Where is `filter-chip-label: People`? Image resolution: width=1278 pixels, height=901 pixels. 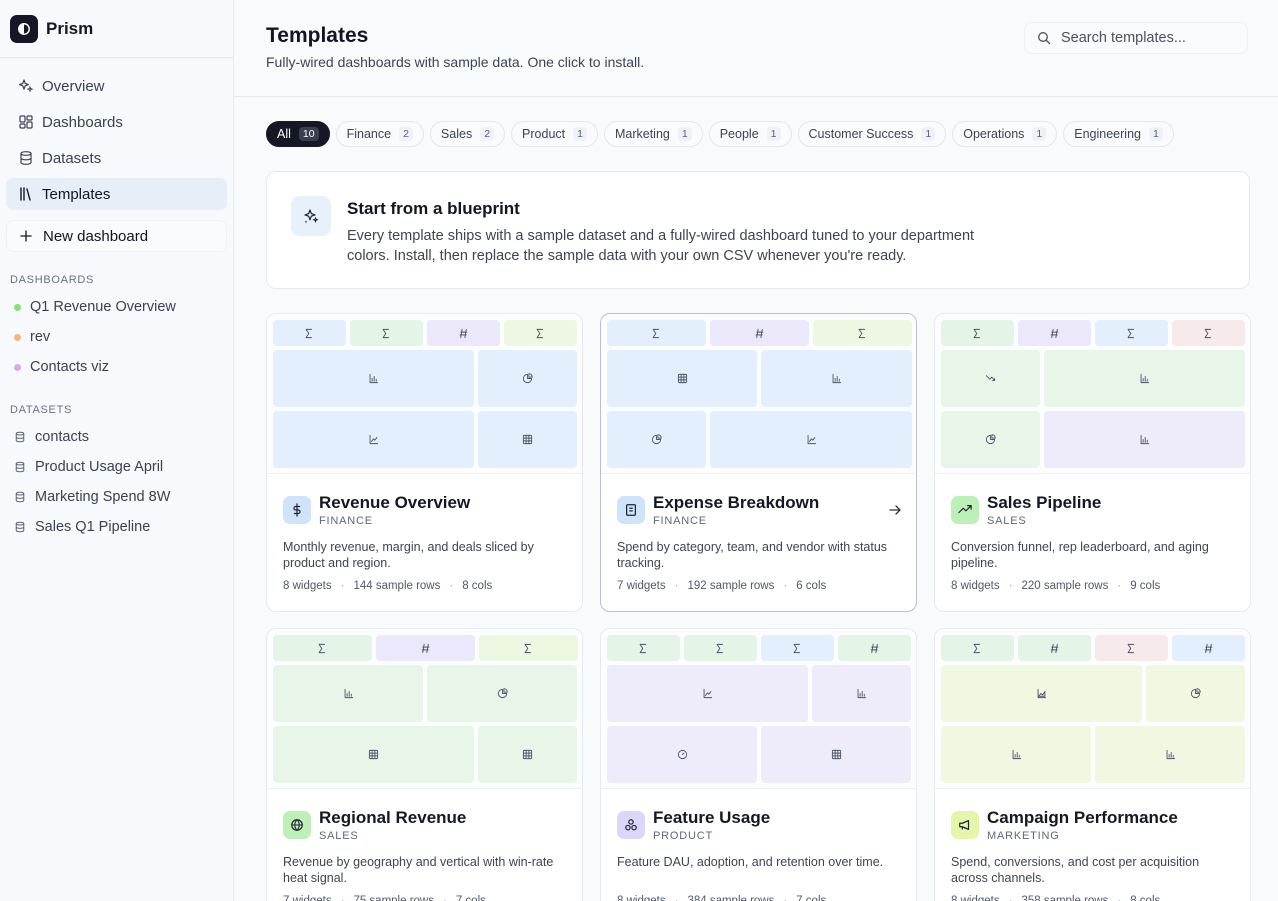 filter-chip-label: People is located at coordinates (739, 134).